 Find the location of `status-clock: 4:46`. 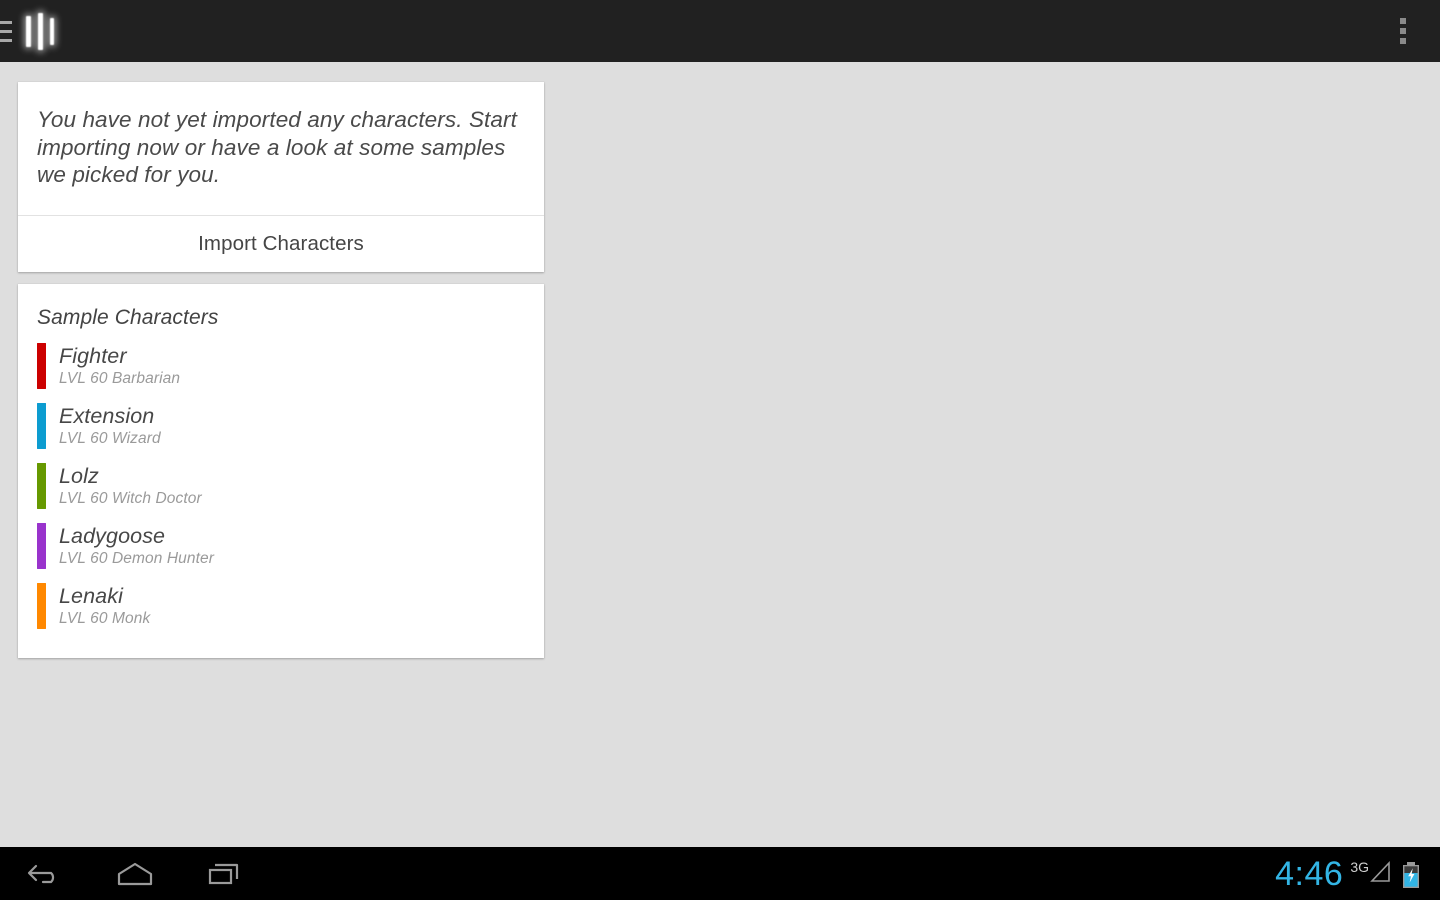

status-clock: 4:46 is located at coordinates (1309, 874).